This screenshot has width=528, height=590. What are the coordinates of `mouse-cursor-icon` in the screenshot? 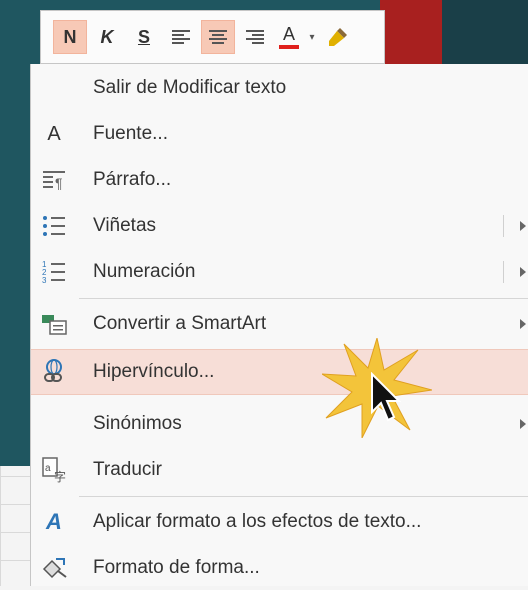 It's located at (386, 397).